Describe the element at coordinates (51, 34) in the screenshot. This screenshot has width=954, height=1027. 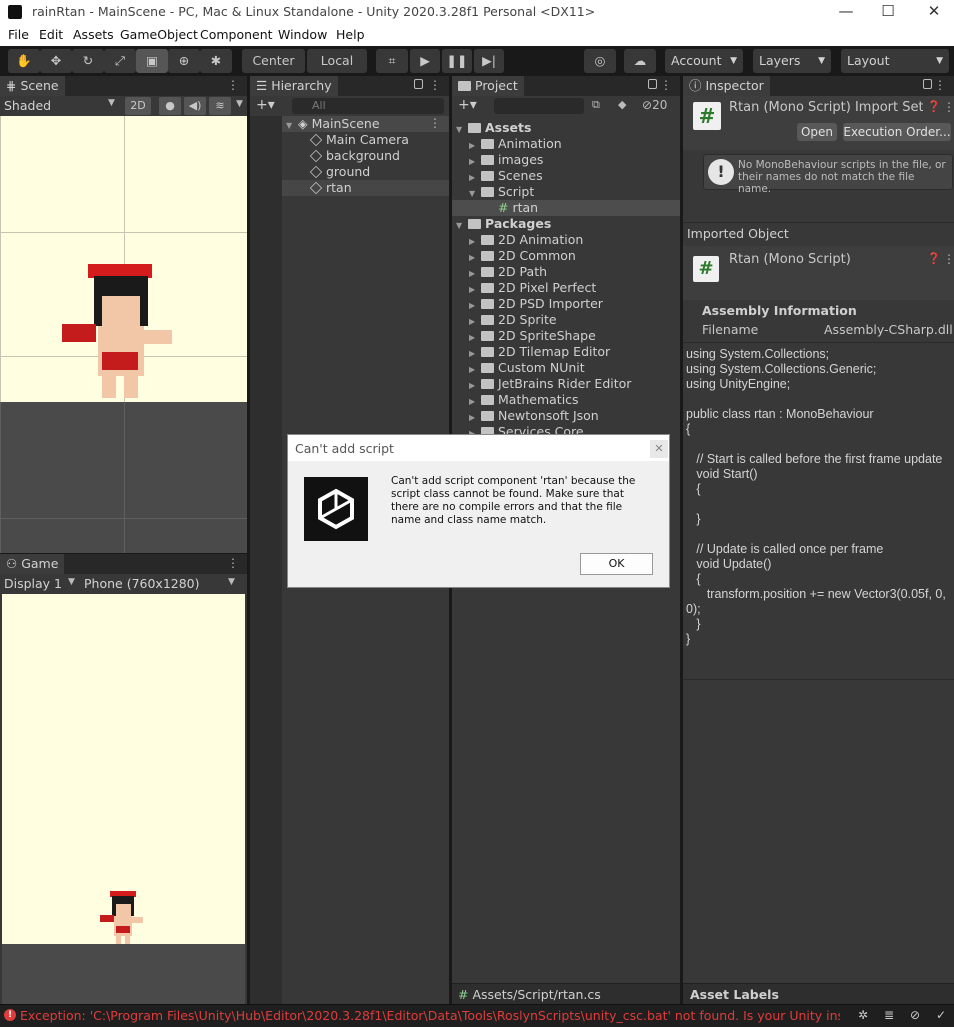
I see `menu-edit: Edit` at that location.